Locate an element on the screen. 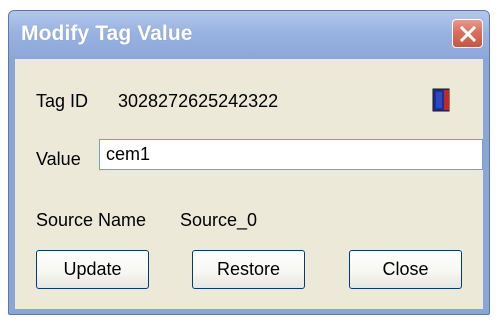 This screenshot has height=325, width=500. window-close-button is located at coordinates (467, 33).